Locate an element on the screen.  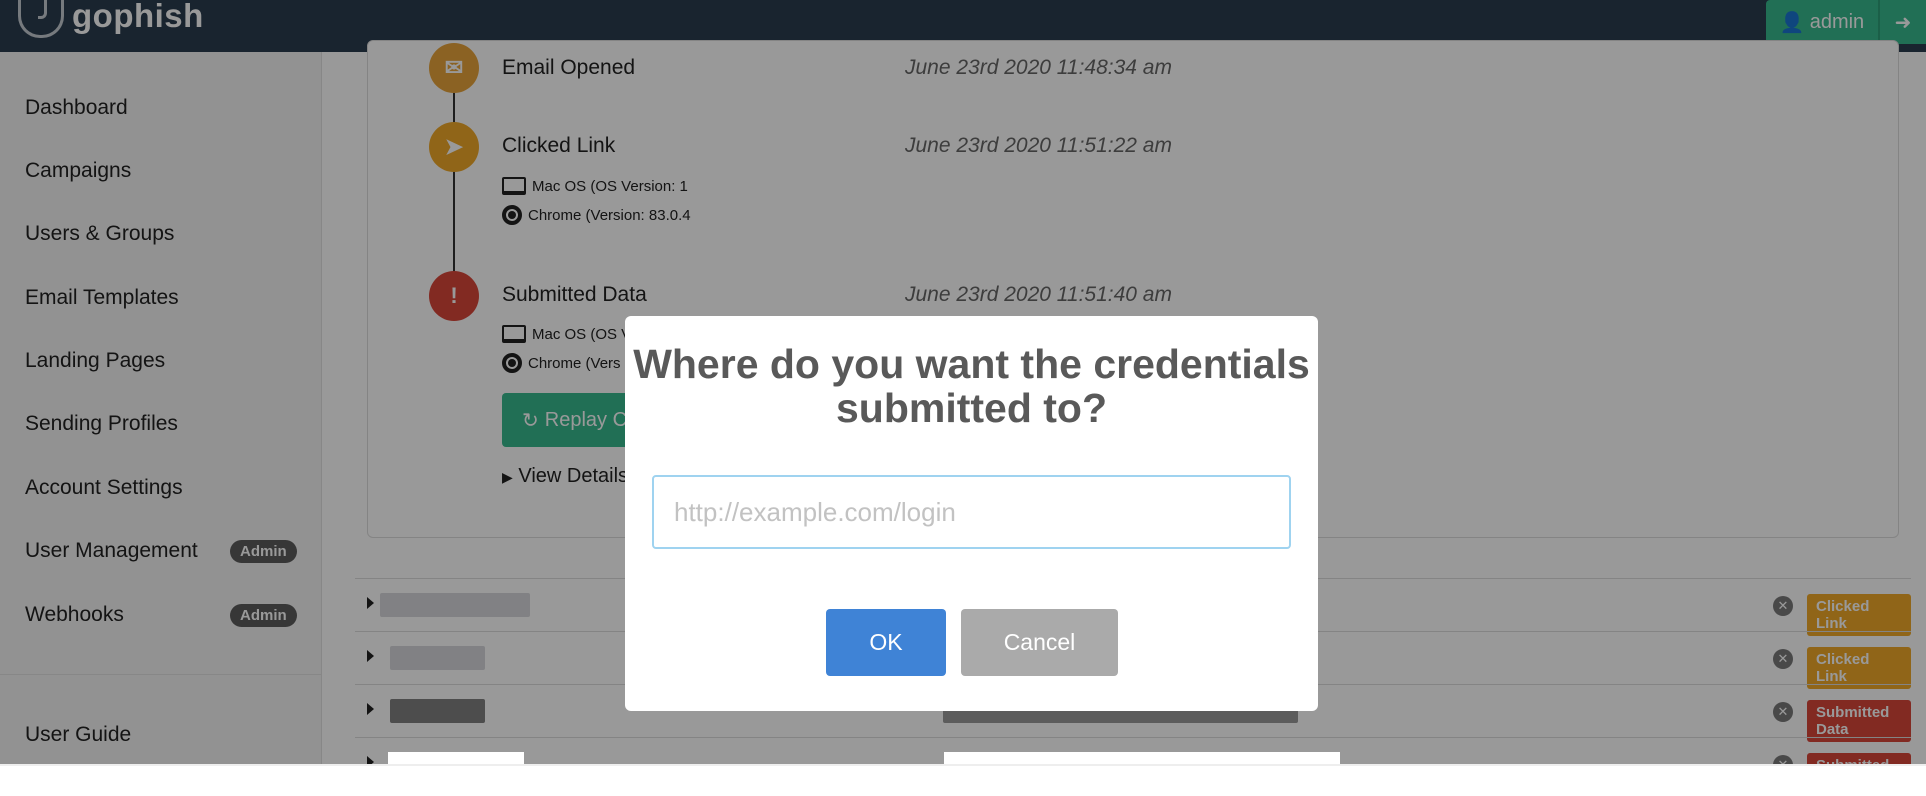
ok-button: OK is located at coordinates (886, 642).